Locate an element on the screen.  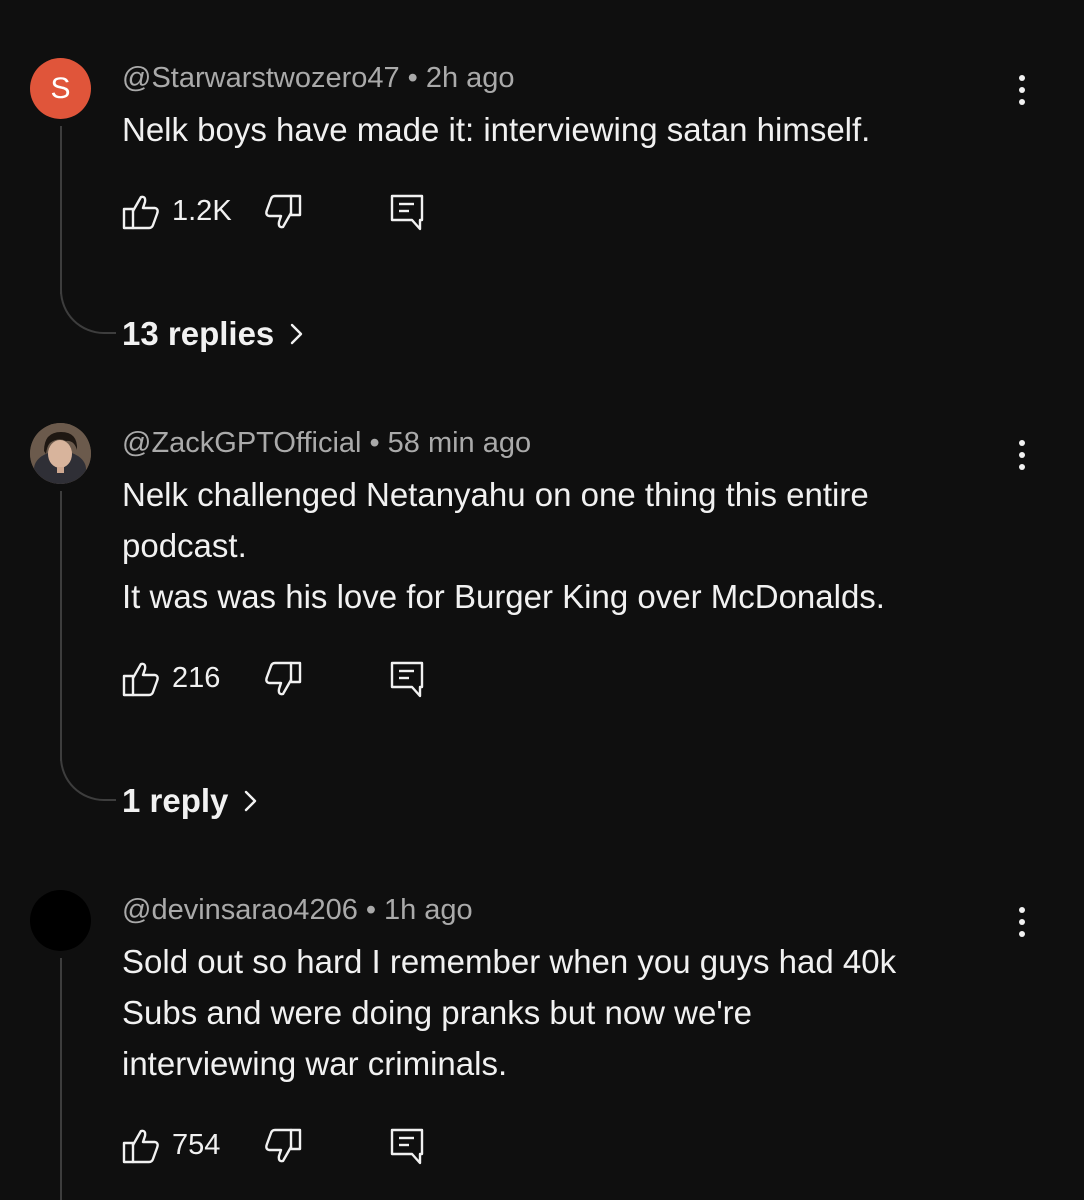
avatar: S is located at coordinates (60, 88).